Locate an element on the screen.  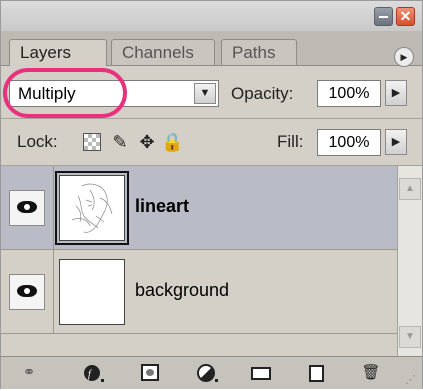
panel-tab-bar: Layers Channels Paths ▶ is located at coordinates (211, 49).